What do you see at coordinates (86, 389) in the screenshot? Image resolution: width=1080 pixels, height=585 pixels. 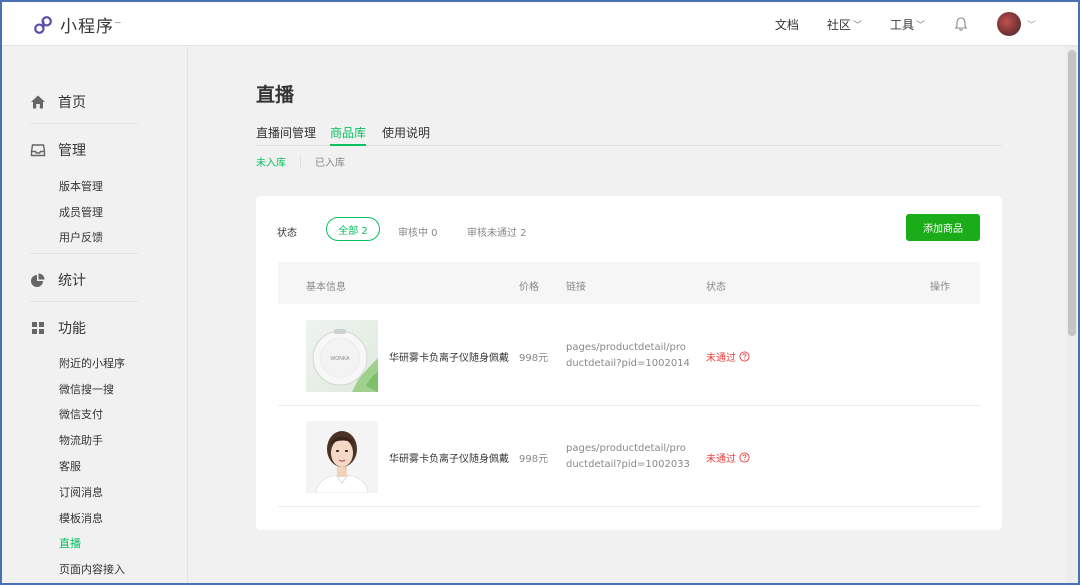 I see `sidebar-item-search: 微信搜一搜` at bounding box center [86, 389].